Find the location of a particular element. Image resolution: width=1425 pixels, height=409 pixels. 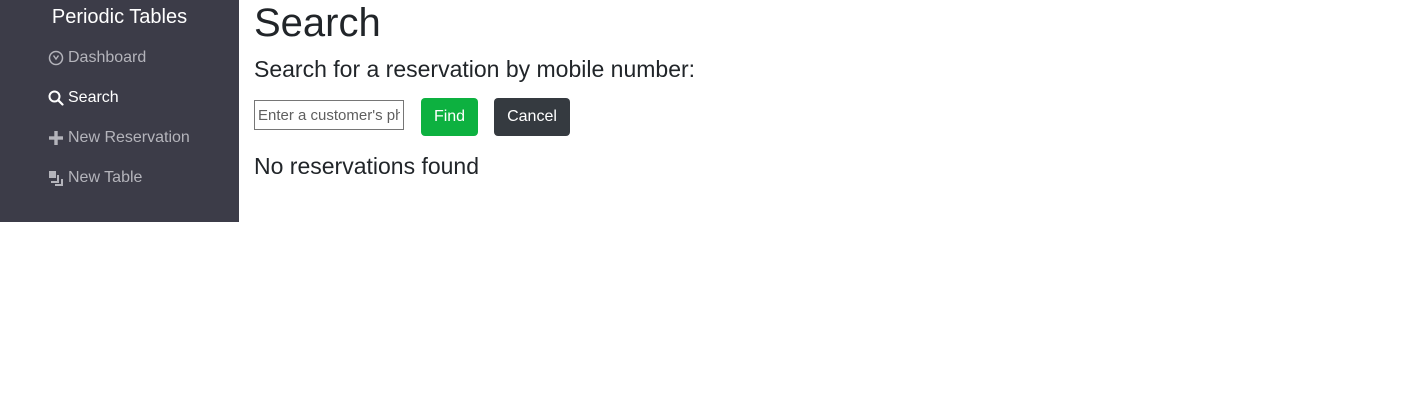

cancel-button: Cancel is located at coordinates (532, 117).